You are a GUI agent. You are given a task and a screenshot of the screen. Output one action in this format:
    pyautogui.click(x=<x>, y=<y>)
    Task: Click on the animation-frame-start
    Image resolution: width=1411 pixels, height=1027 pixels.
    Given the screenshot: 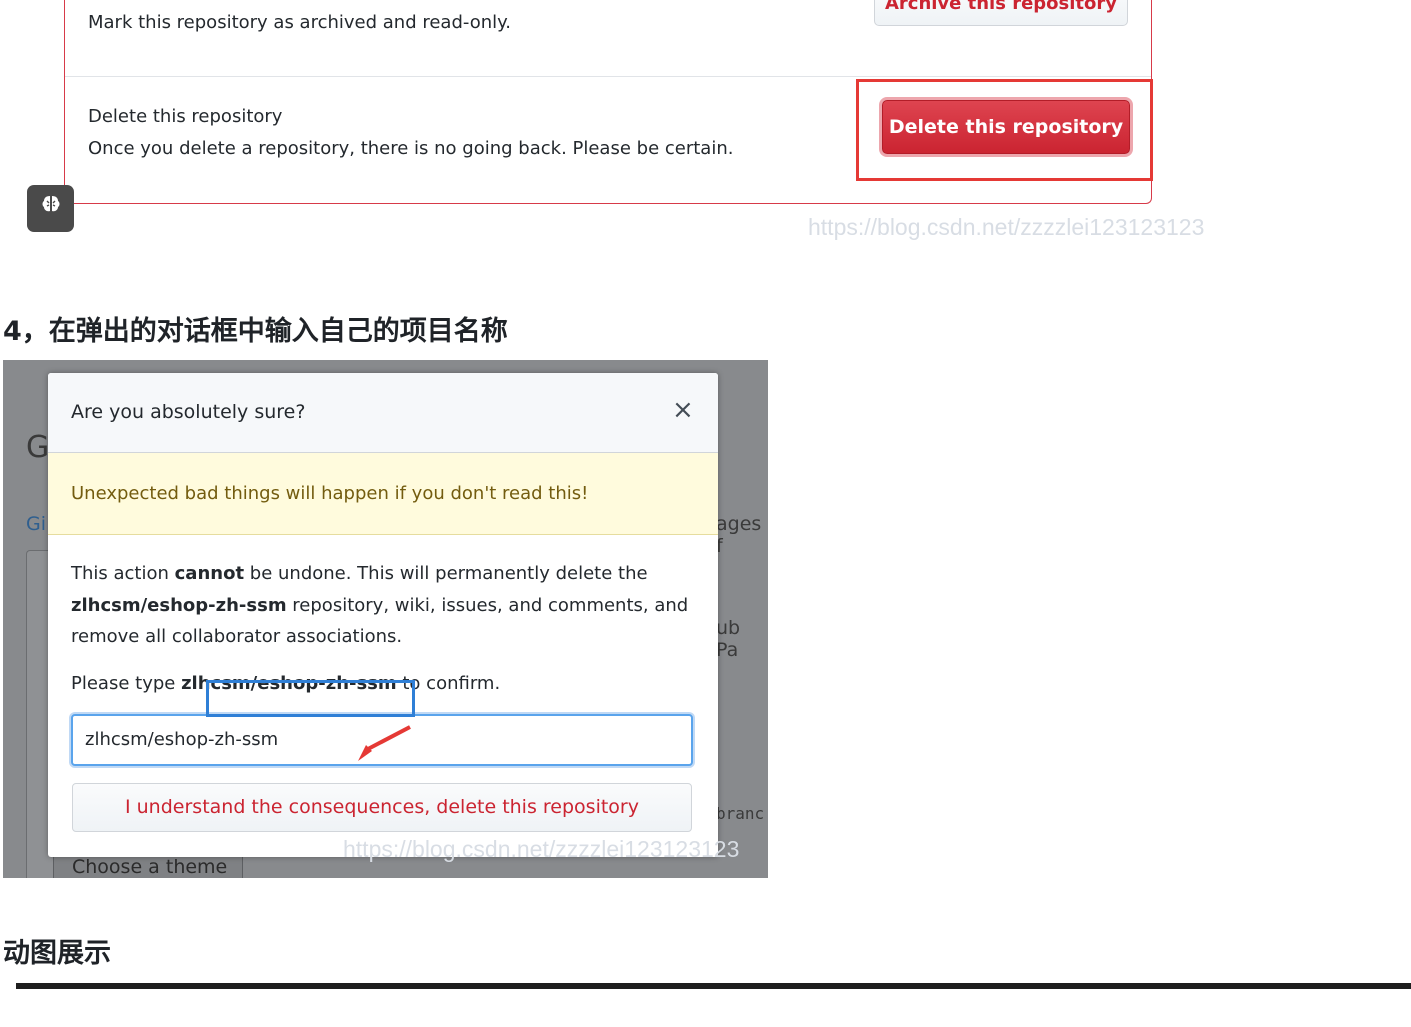 What is the action you would take?
    pyautogui.click(x=705, y=1008)
    